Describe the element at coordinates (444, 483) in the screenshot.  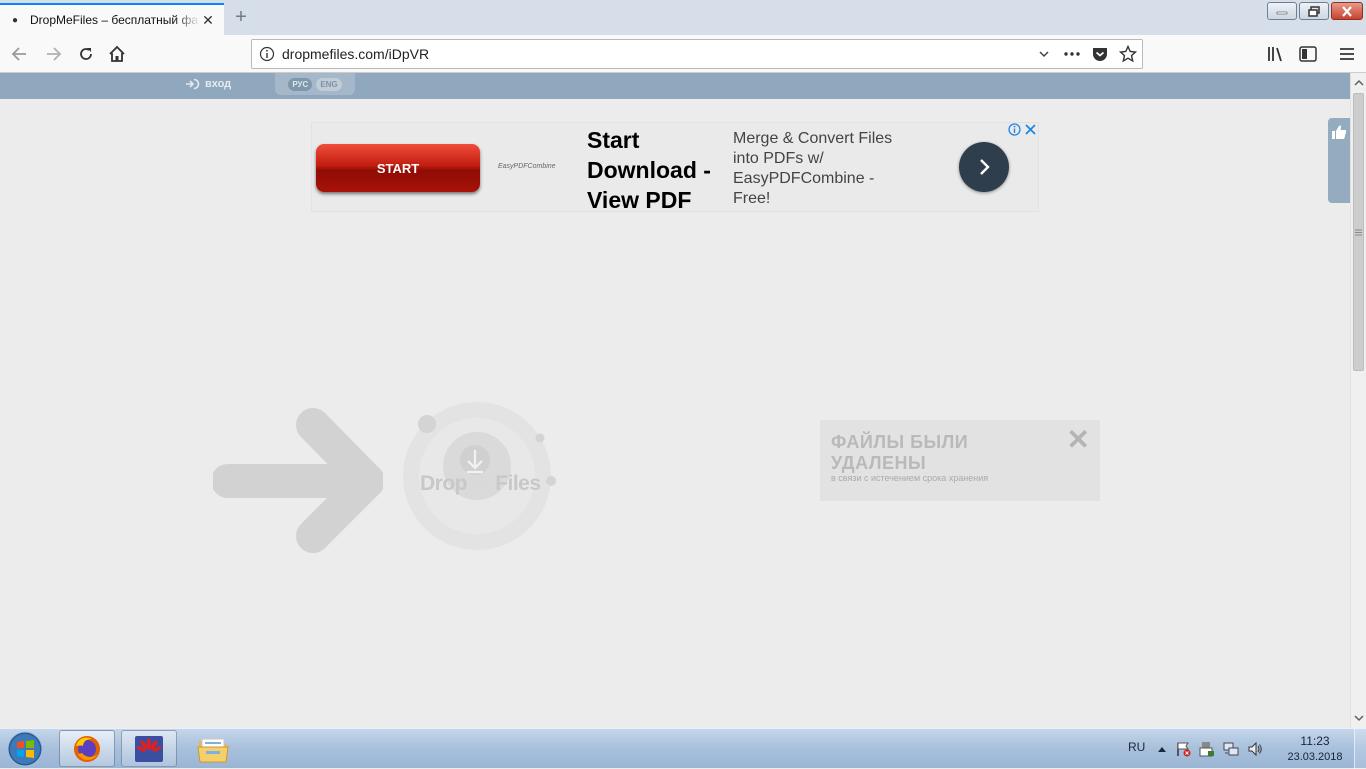
I see `logo-part-drop: Drop` at that location.